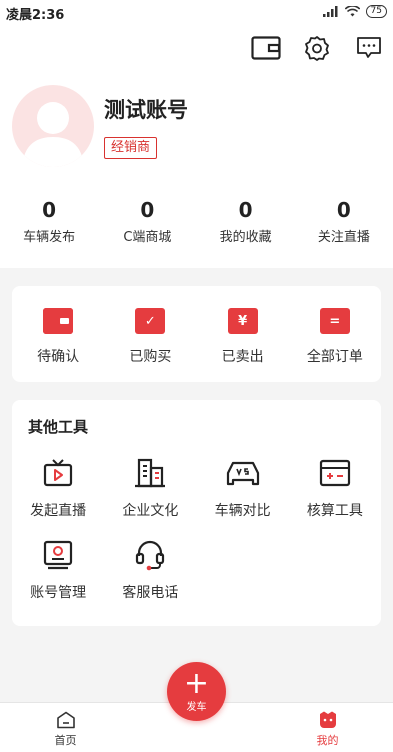 The image size is (393, 752). I want to click on calculator-icon, so click(335, 473).